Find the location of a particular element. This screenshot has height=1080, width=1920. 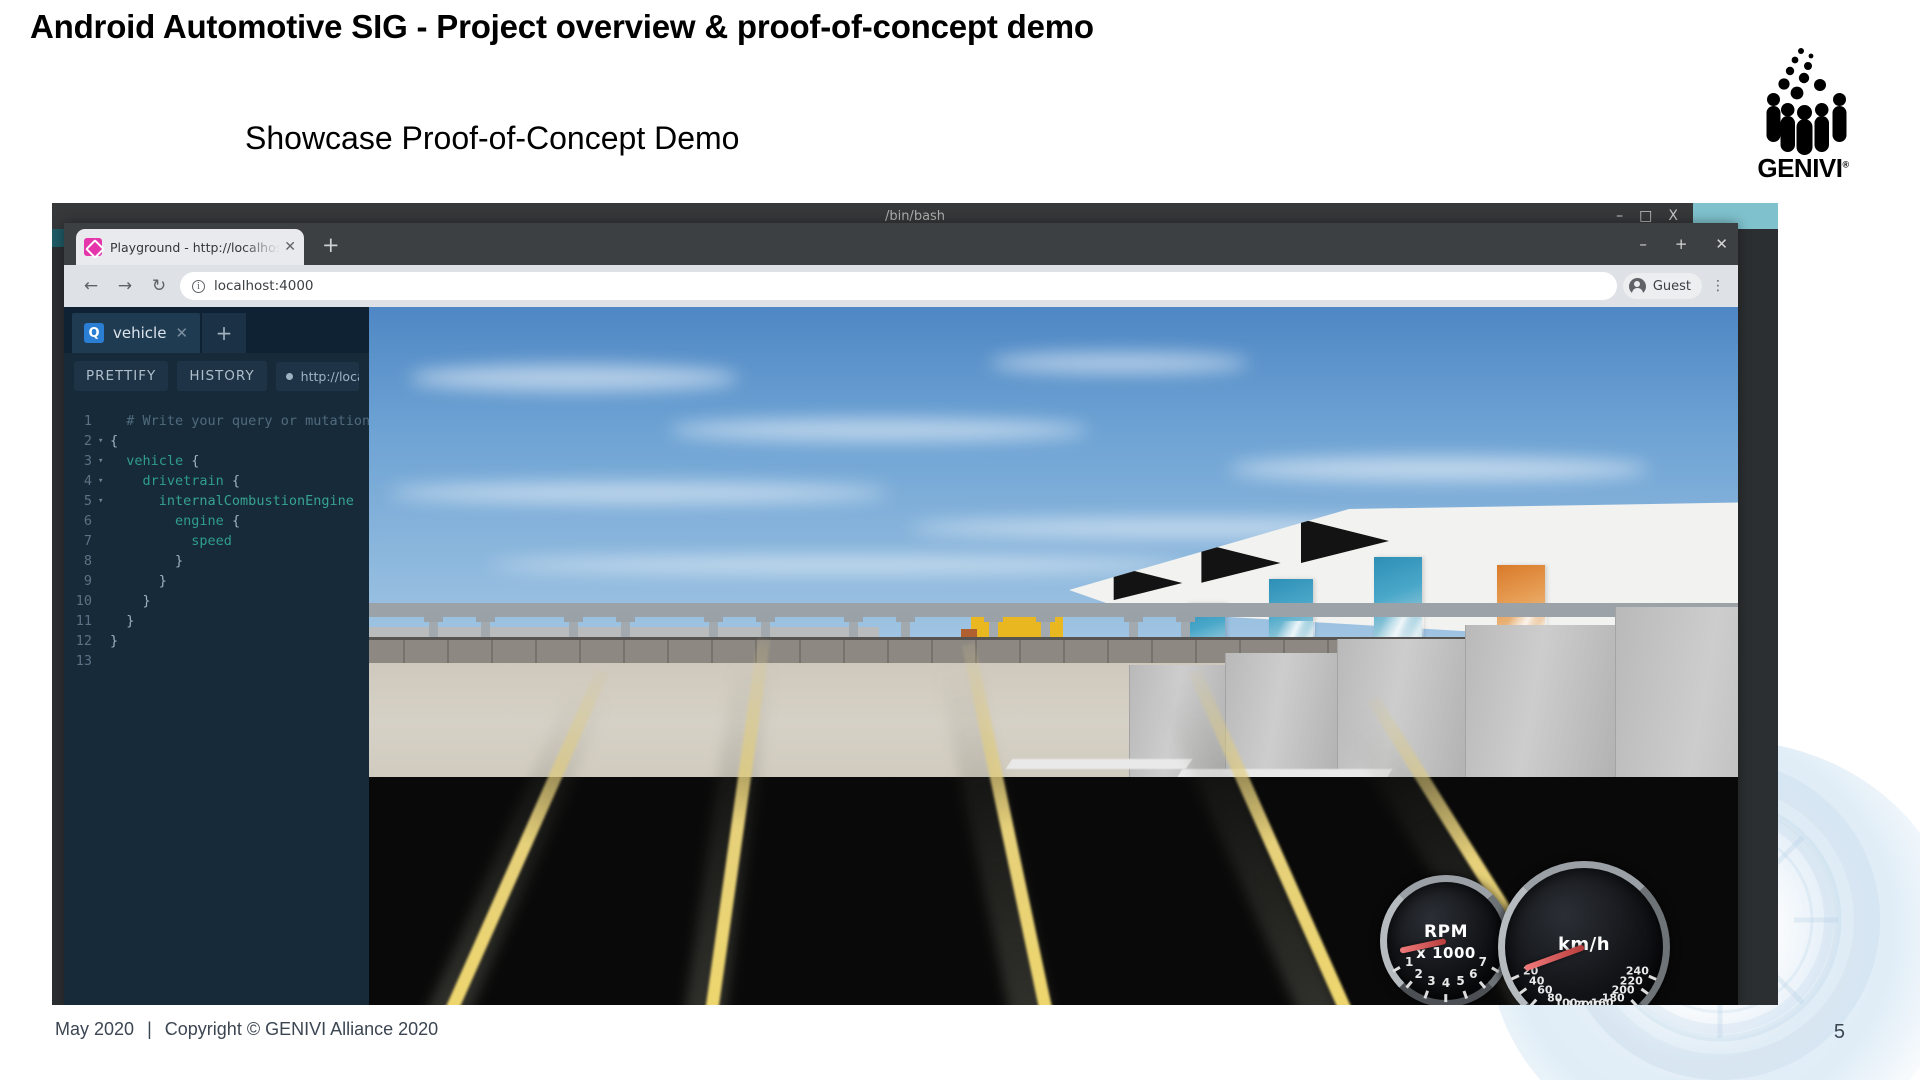

graphql-tab-label: vehicle is located at coordinates (140, 333).